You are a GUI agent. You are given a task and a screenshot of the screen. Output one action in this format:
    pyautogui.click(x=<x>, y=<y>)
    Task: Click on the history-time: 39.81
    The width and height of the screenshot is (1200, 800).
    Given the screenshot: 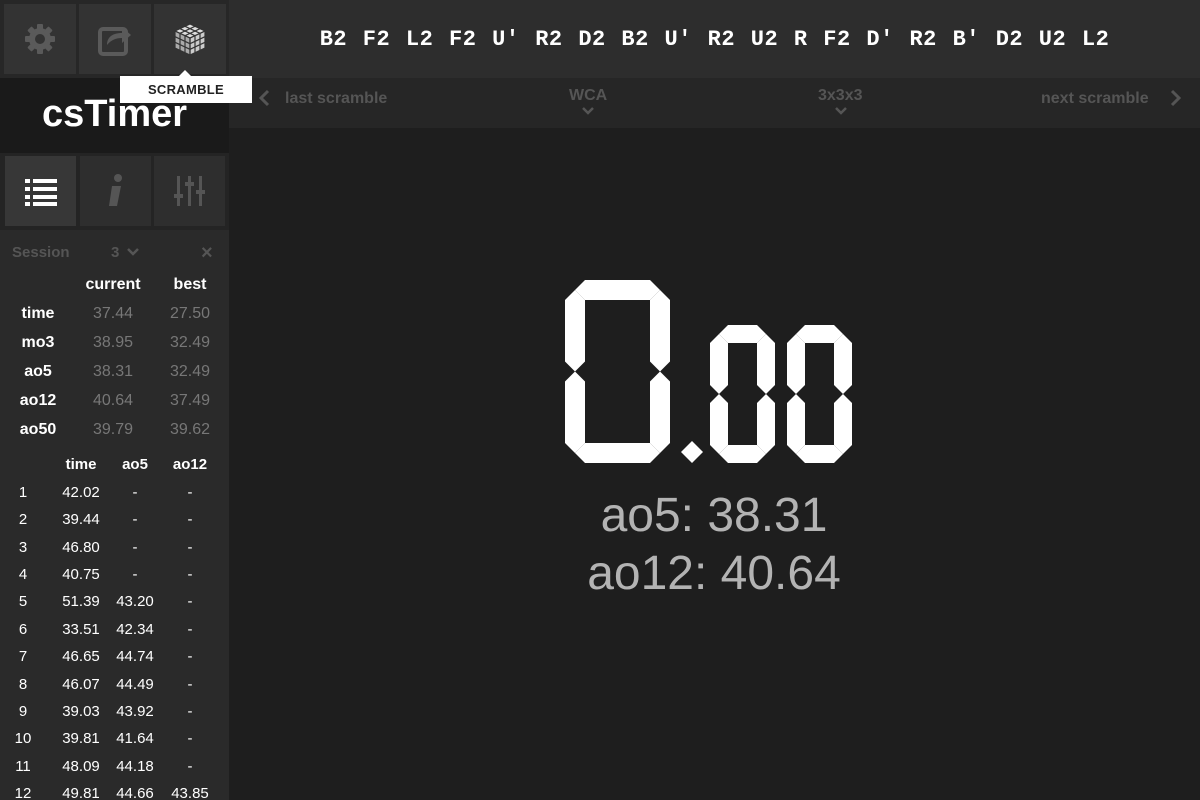 What is the action you would take?
    pyautogui.click(x=81, y=738)
    